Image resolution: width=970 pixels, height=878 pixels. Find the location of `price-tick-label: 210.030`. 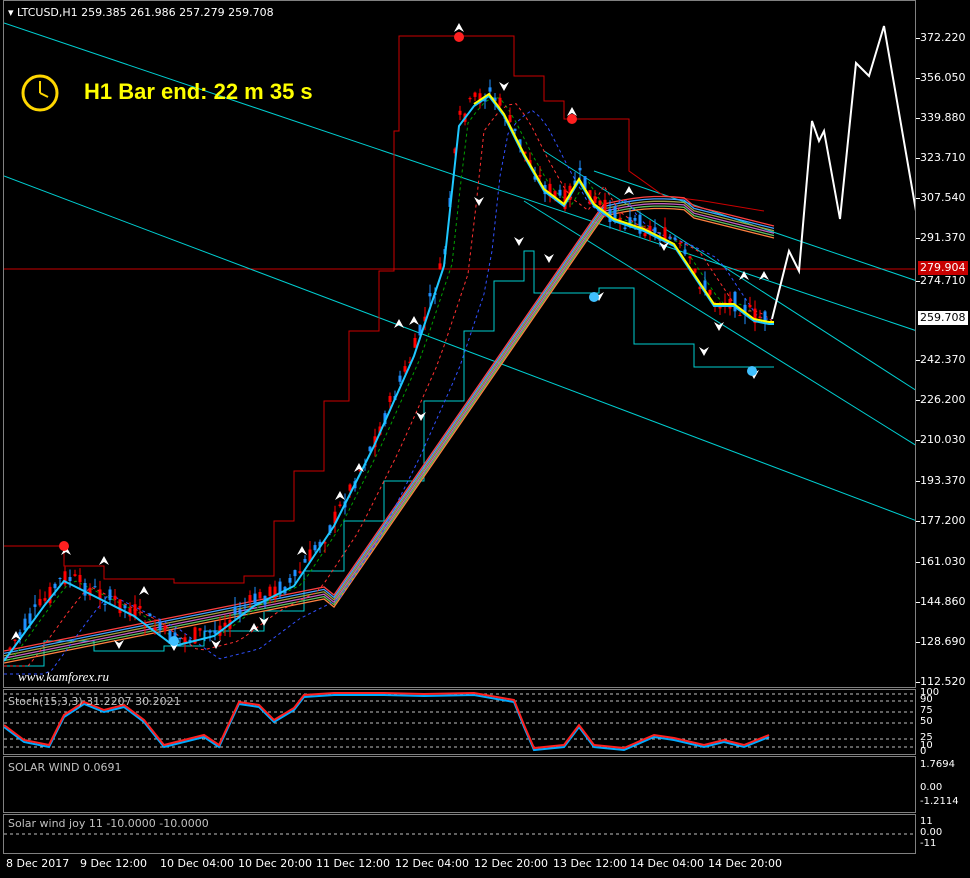

price-tick-label: 210.030 is located at coordinates (943, 439).